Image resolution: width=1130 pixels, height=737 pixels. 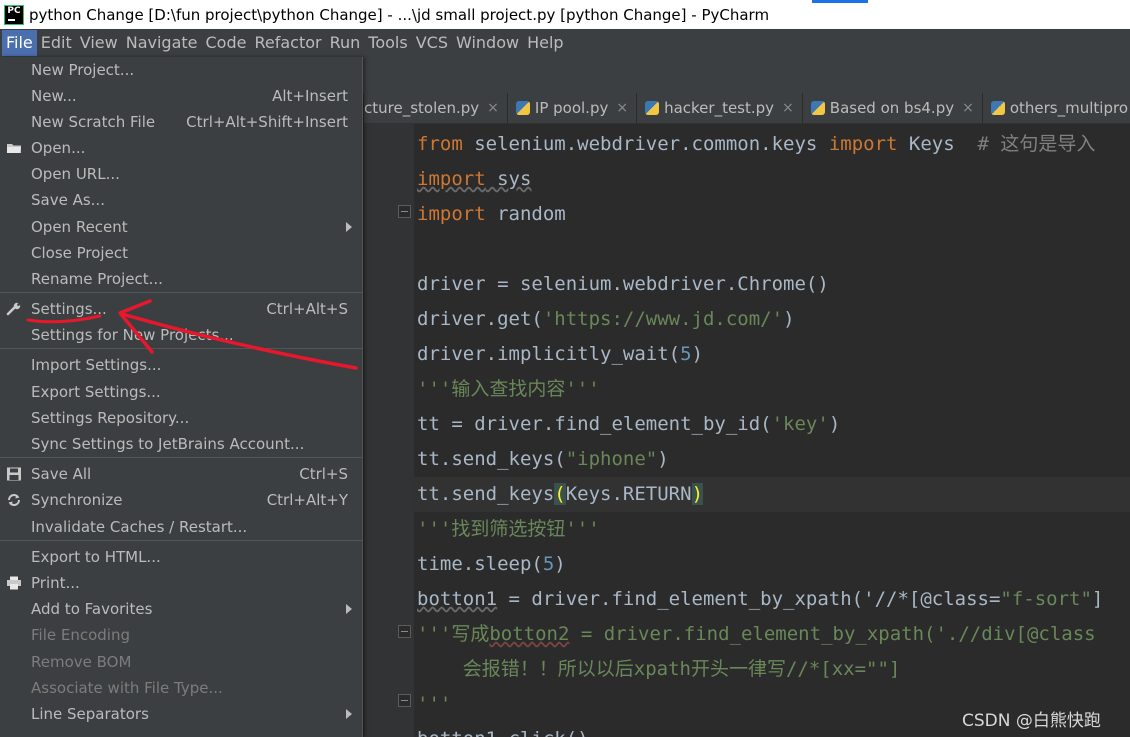 What do you see at coordinates (387, 43) in the screenshot?
I see `menu-tools: Tools` at bounding box center [387, 43].